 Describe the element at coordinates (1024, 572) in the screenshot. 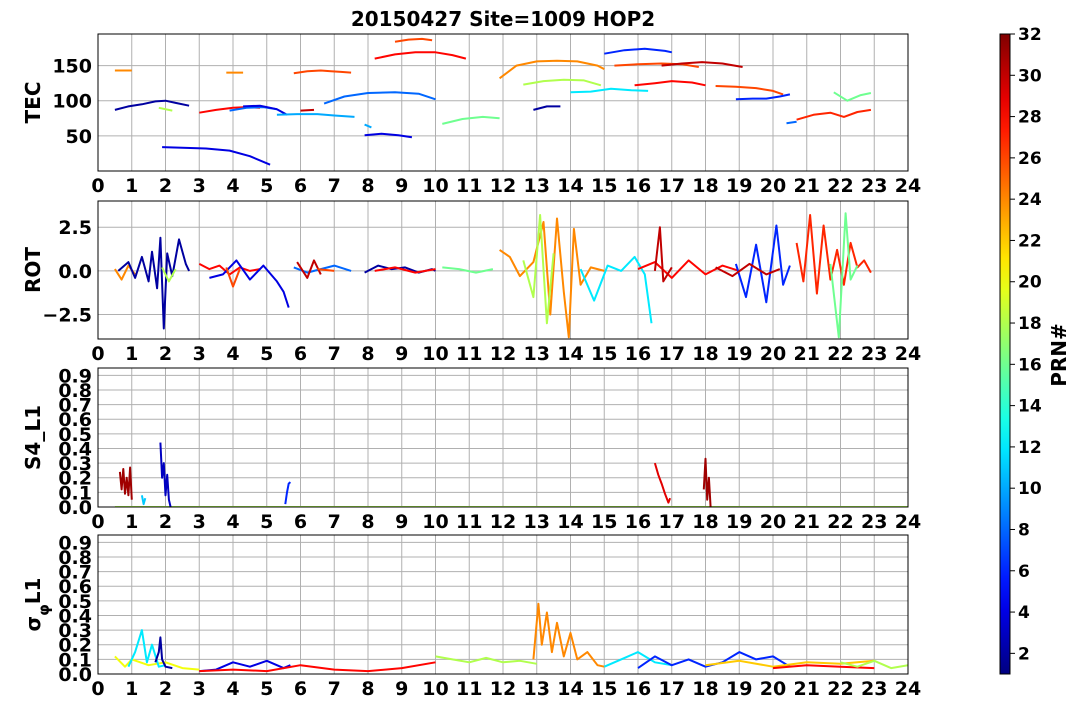

I see `colorbar-tick-label: 6` at that location.